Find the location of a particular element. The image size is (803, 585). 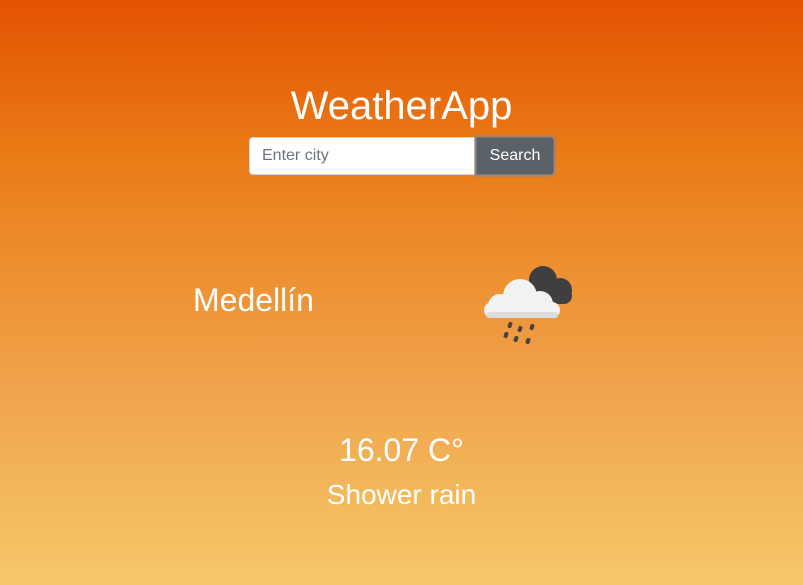

city-search-input is located at coordinates (362, 156).